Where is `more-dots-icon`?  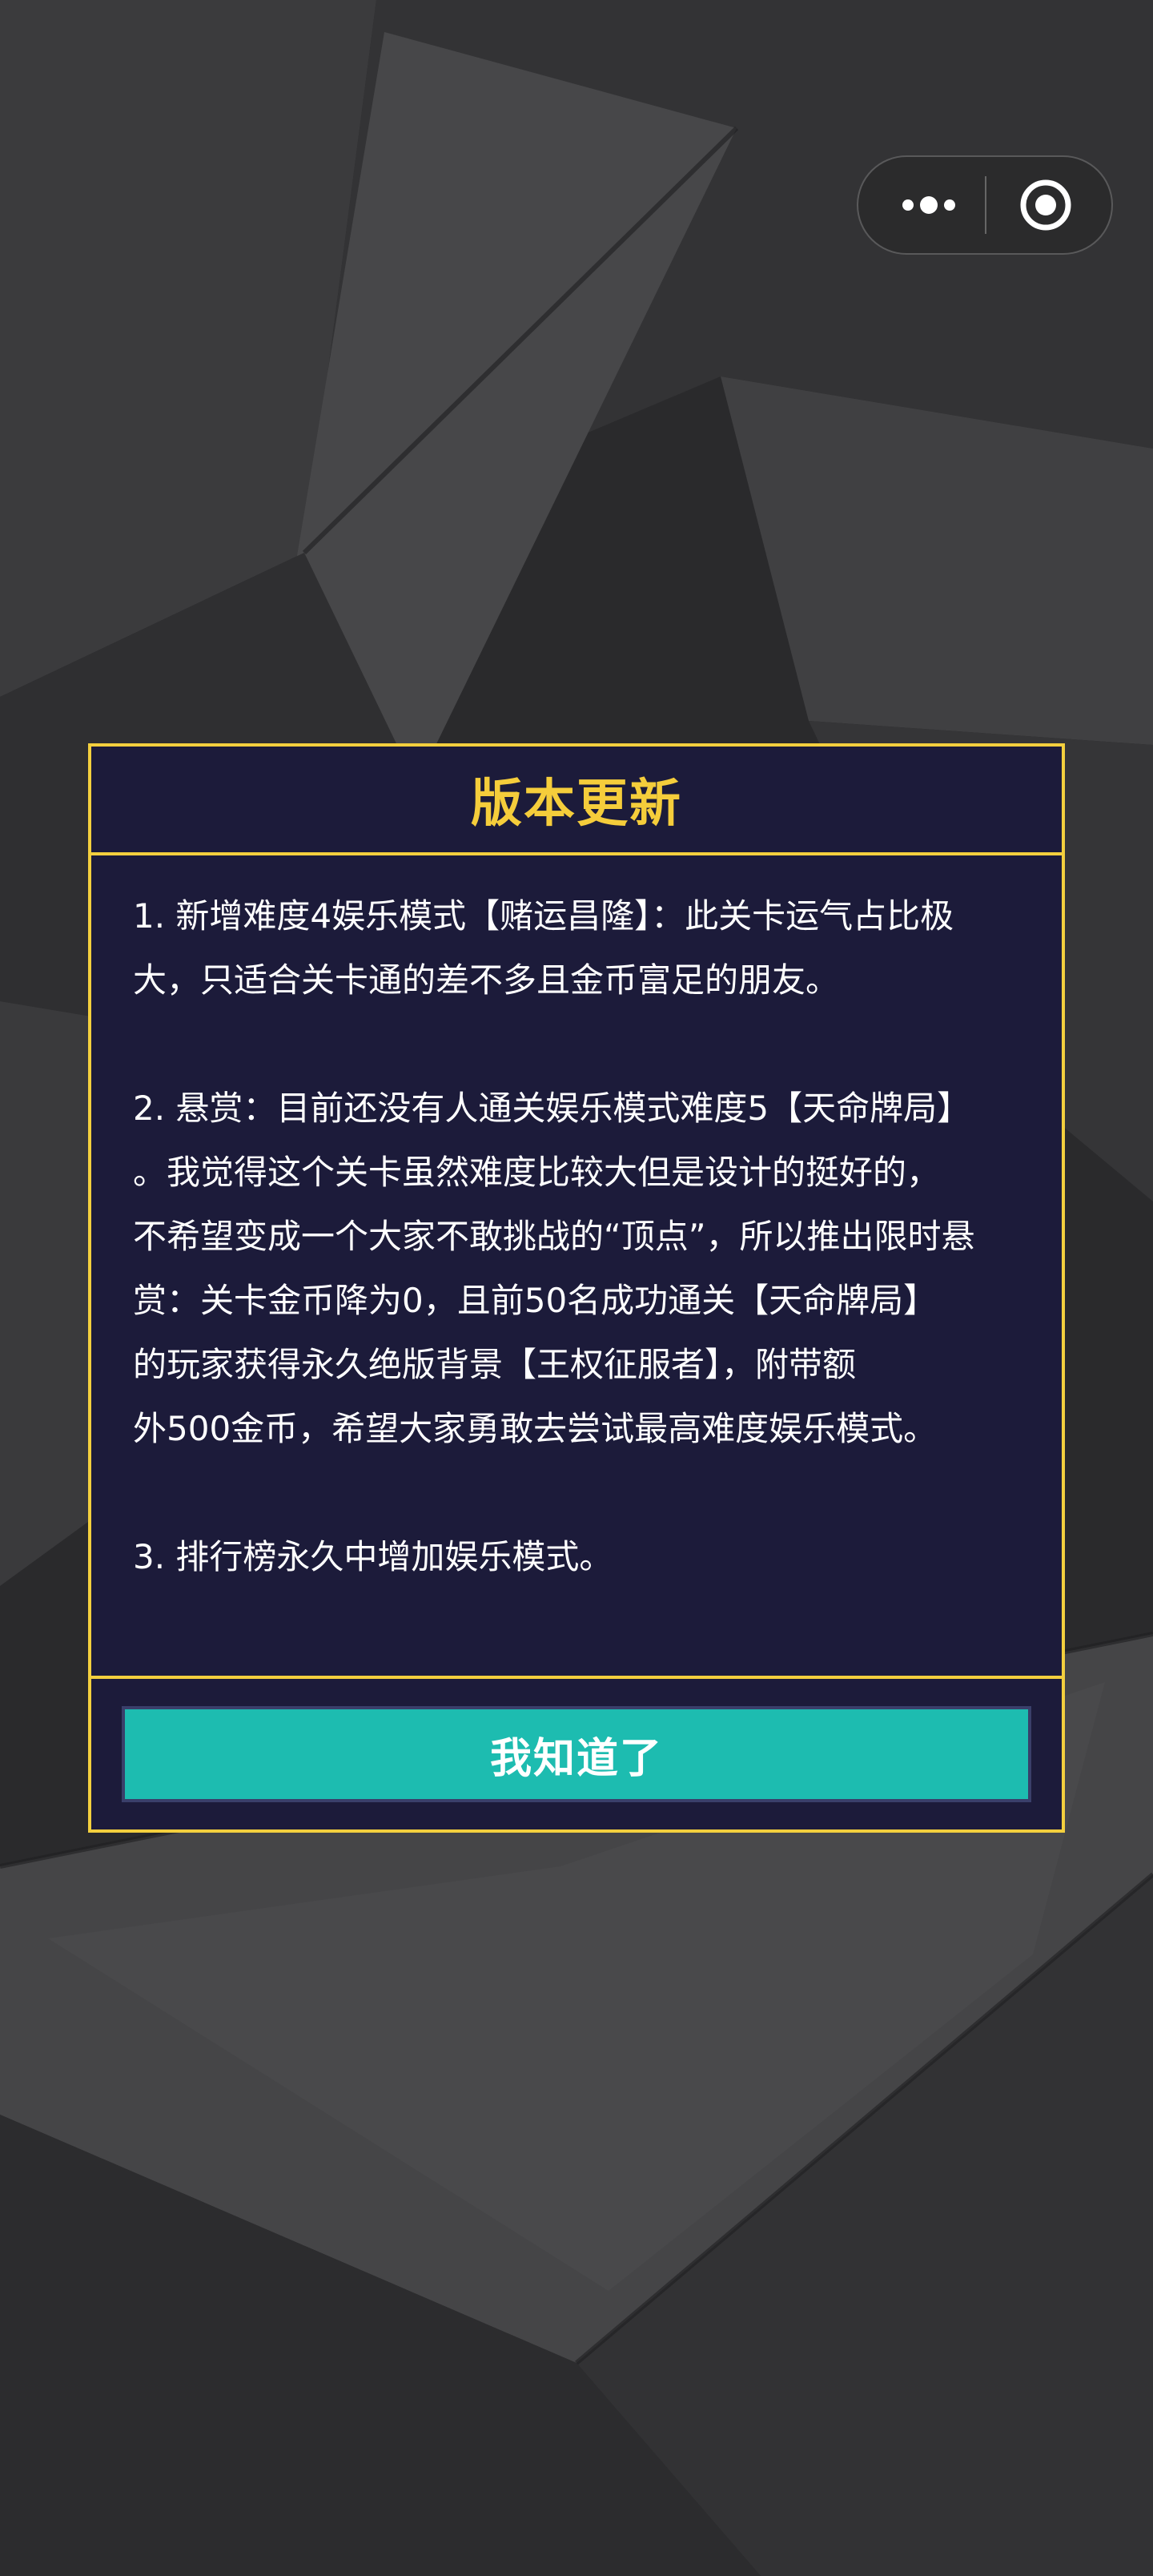 more-dots-icon is located at coordinates (929, 205).